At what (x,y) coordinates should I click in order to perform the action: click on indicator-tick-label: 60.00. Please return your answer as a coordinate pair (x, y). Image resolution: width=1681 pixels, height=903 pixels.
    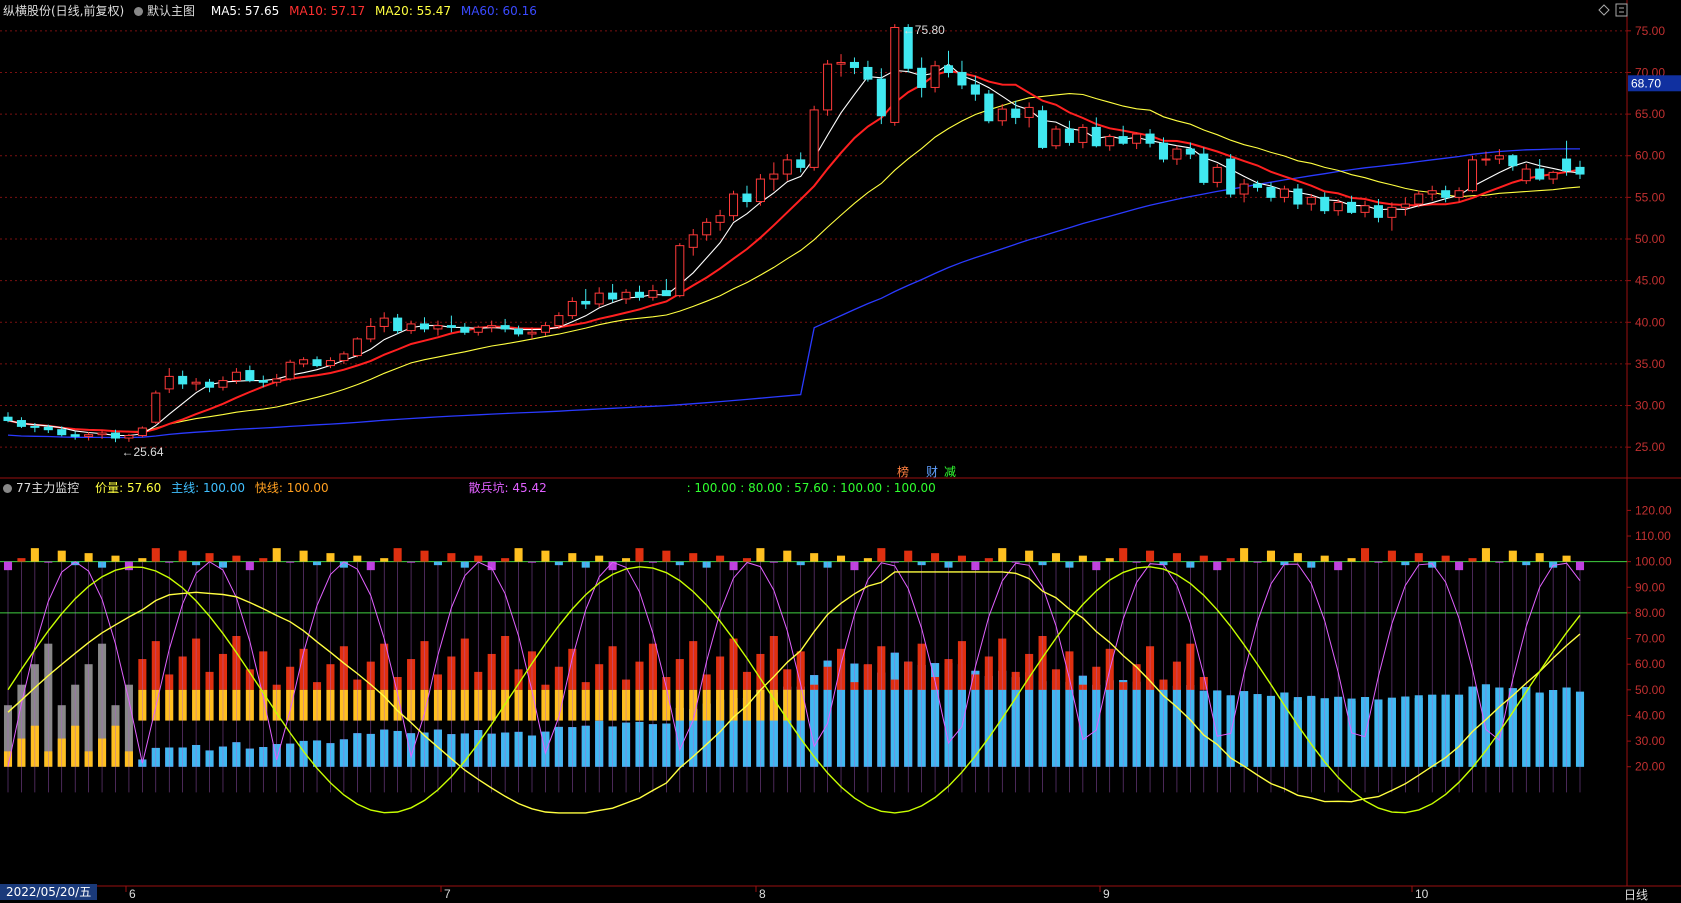
    Looking at the image, I should click on (1650, 664).